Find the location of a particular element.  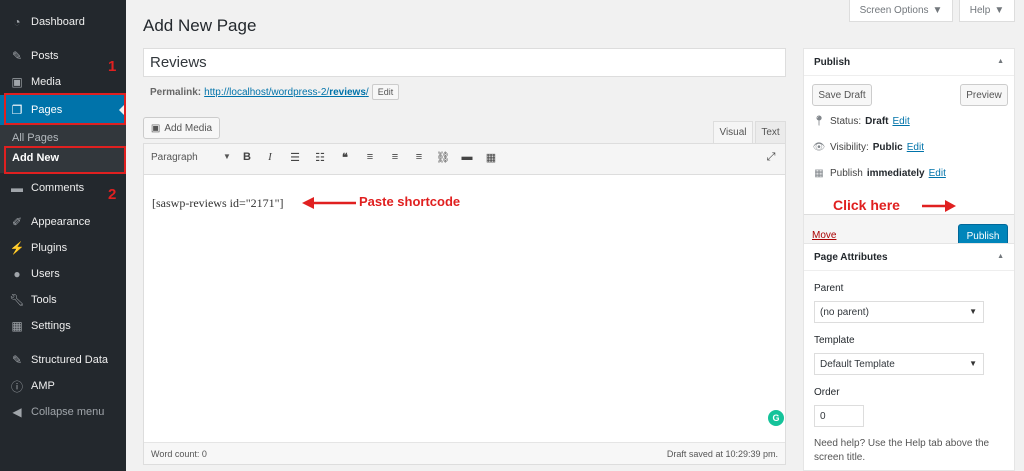

draft-saved-status: Draft saved at 10:29:39 pm. is located at coordinates (722, 454).